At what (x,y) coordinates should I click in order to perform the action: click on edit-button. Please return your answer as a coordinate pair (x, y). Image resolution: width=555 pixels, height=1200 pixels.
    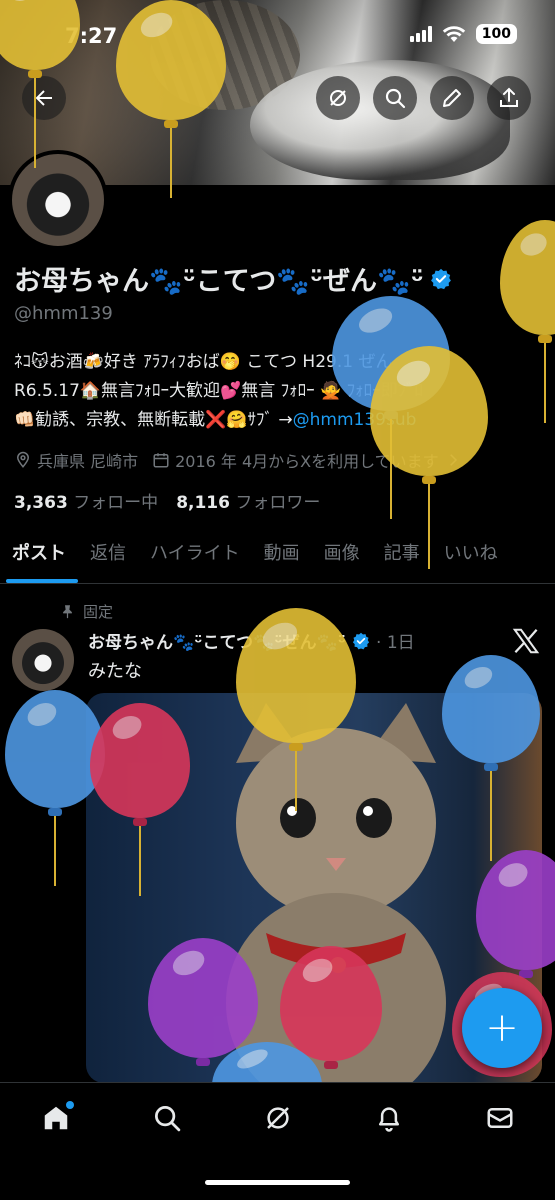
    Looking at the image, I should click on (452, 98).